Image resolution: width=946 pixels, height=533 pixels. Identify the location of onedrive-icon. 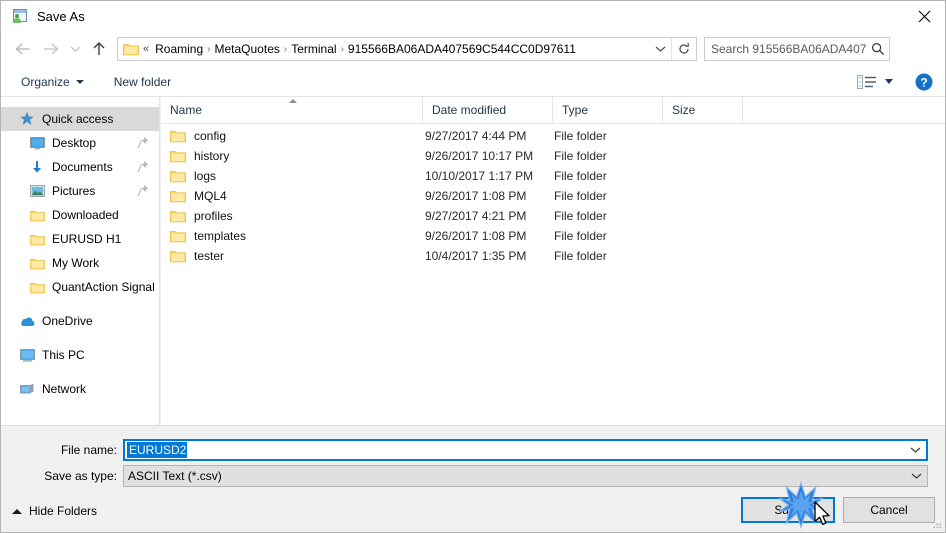
(27, 321).